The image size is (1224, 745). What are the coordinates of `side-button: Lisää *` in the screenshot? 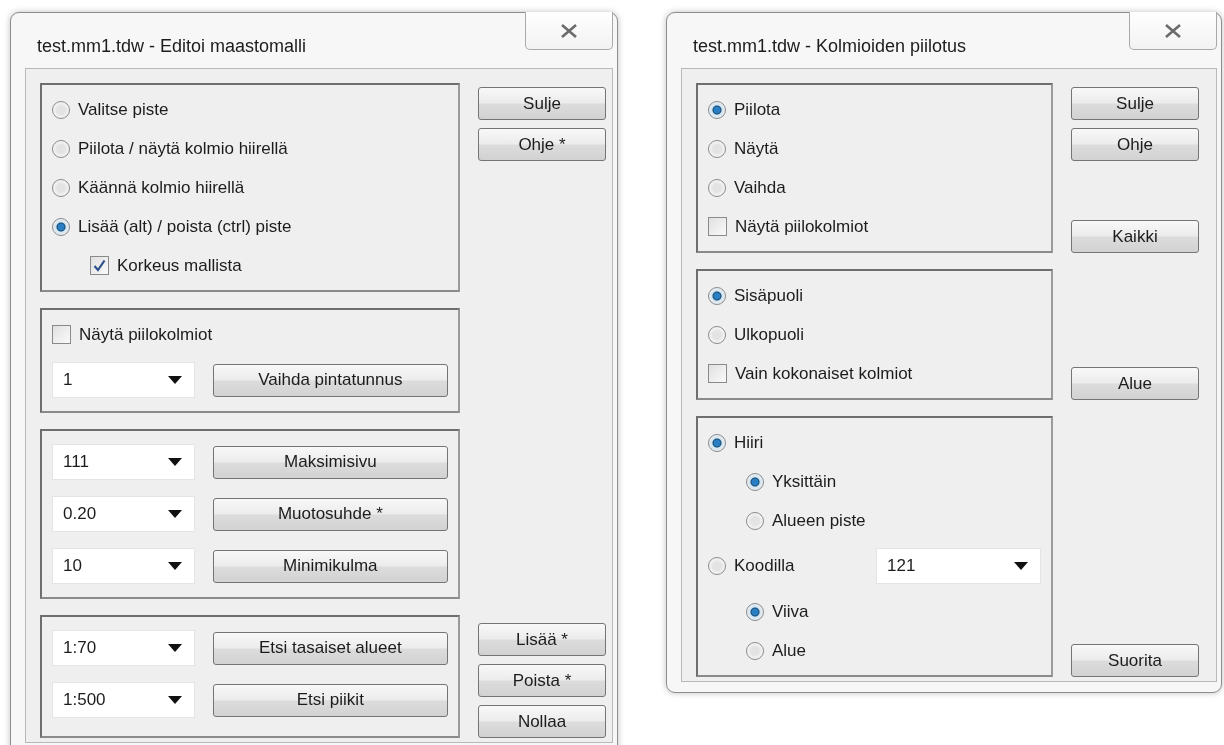 It's located at (542, 639).